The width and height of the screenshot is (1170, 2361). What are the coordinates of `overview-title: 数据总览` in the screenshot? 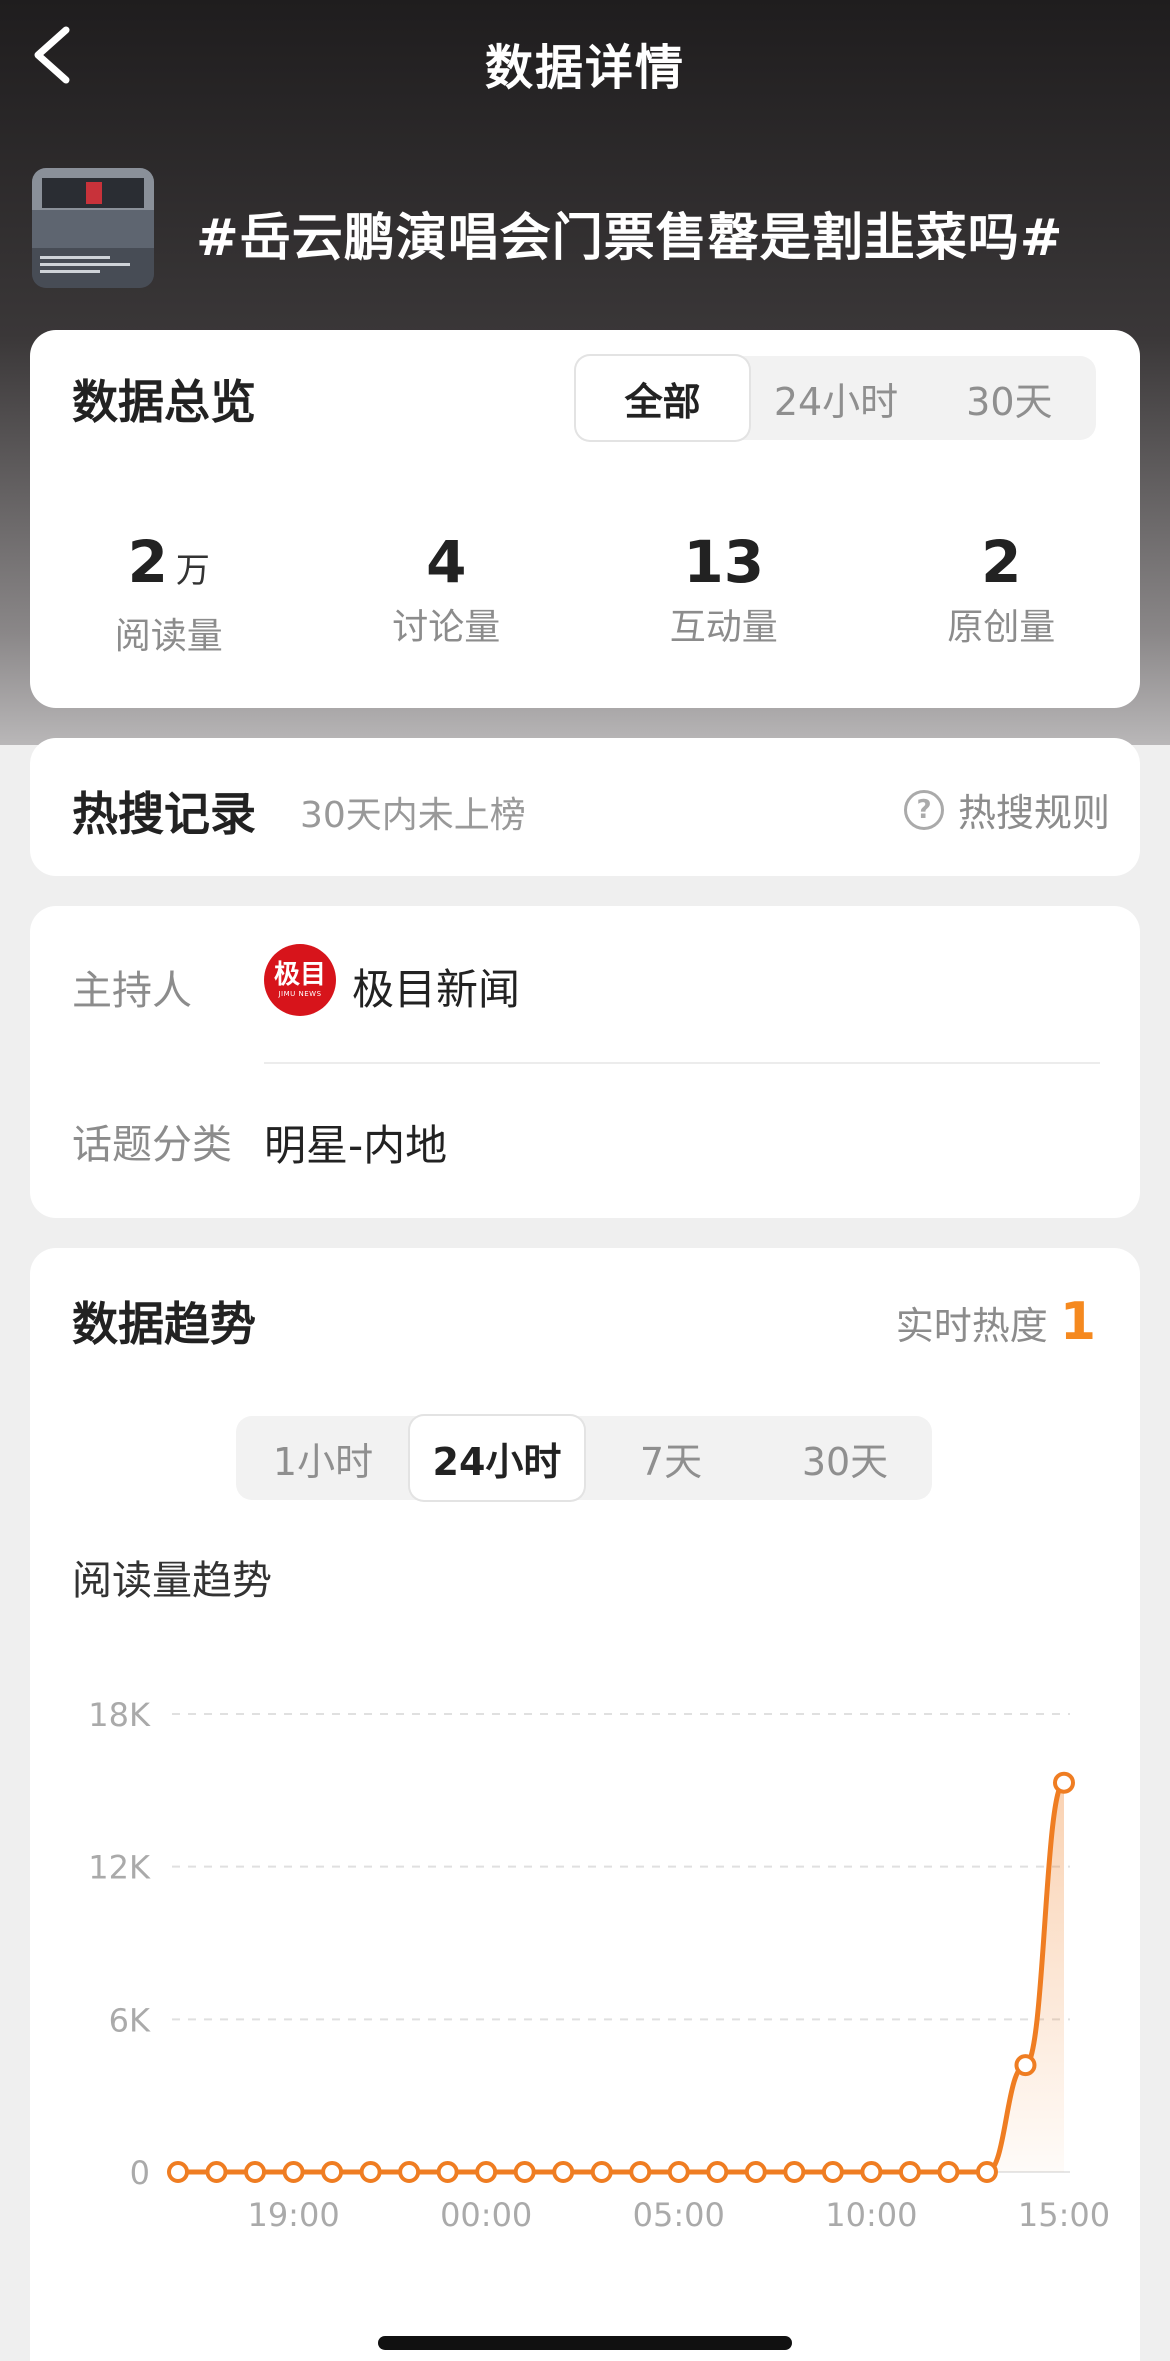 It's located at (164, 402).